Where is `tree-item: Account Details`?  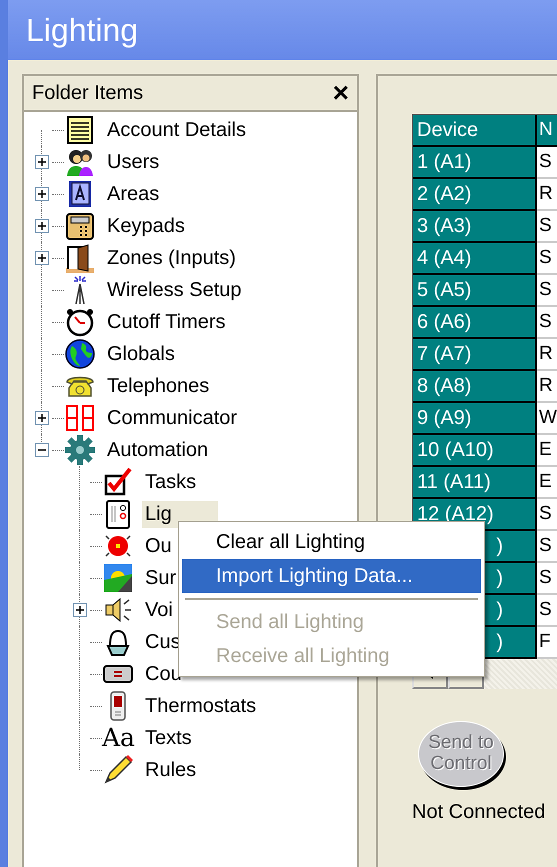 tree-item: Account Details is located at coordinates (176, 130).